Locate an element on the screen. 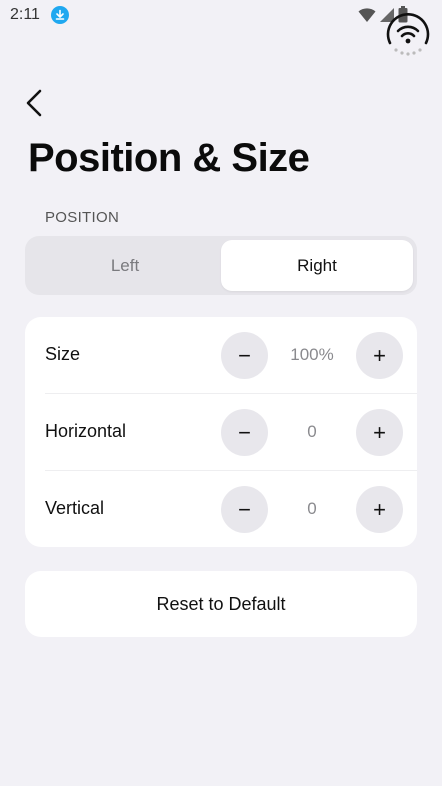  row-vertical: Vertical − 0 + is located at coordinates (221, 509).